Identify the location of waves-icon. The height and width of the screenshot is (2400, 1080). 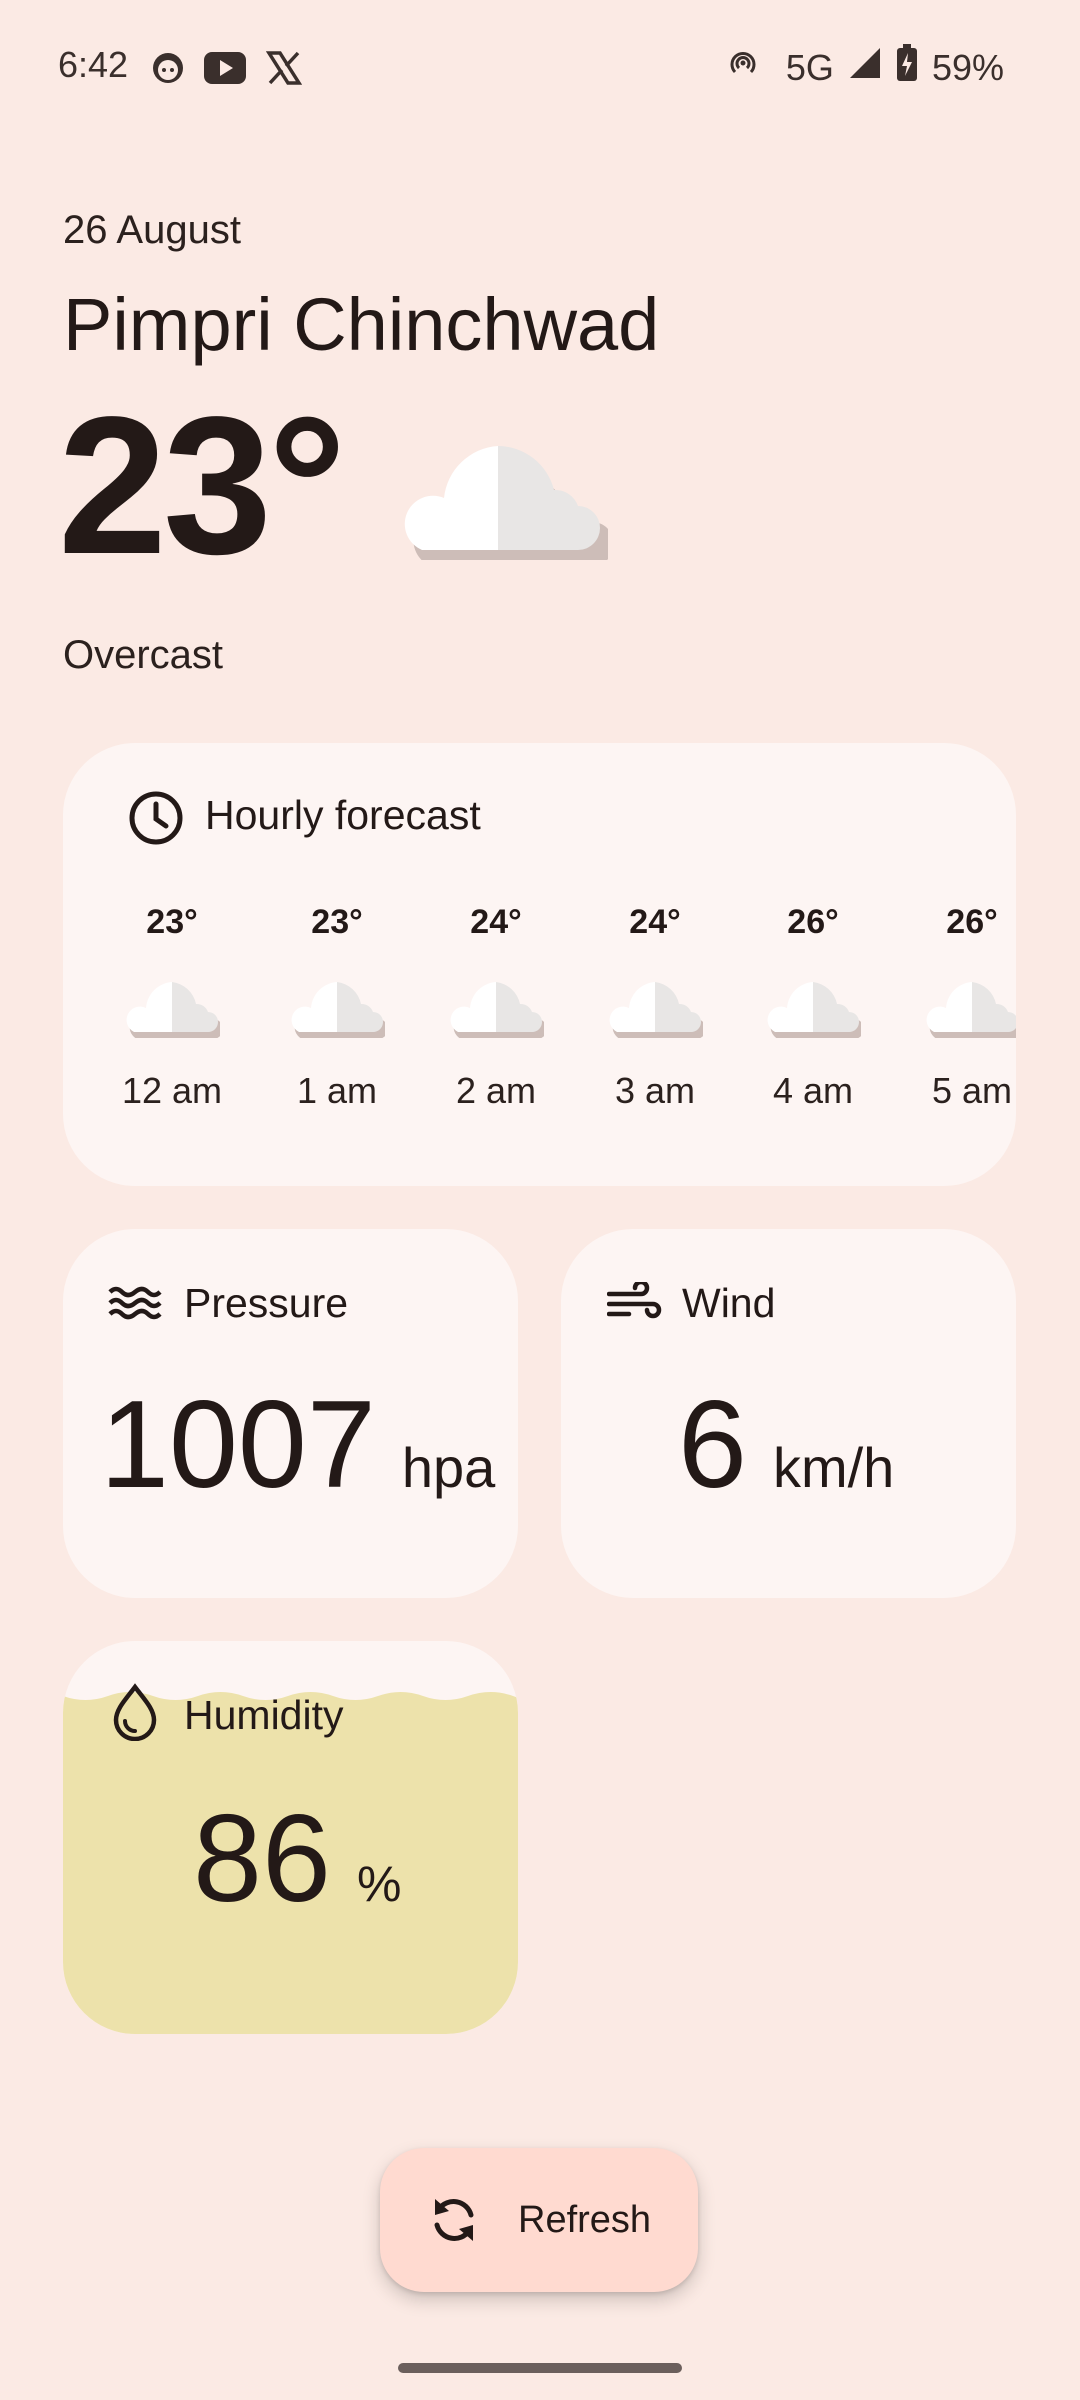
(135, 1304).